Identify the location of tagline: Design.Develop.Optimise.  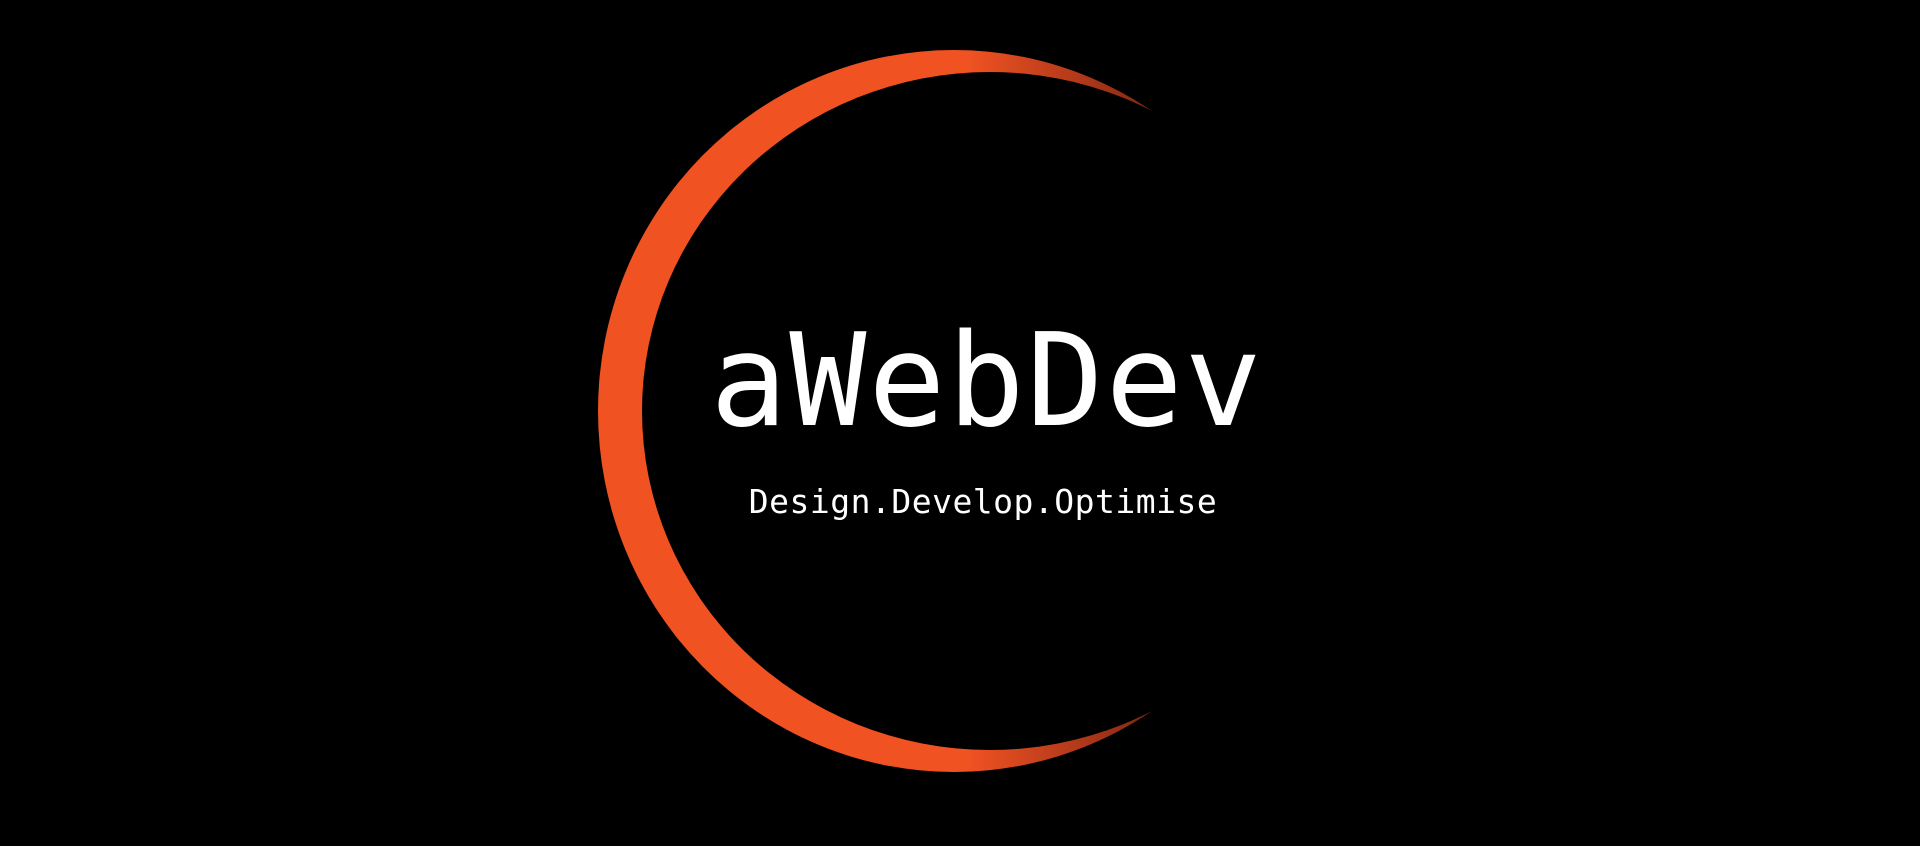
(983, 501).